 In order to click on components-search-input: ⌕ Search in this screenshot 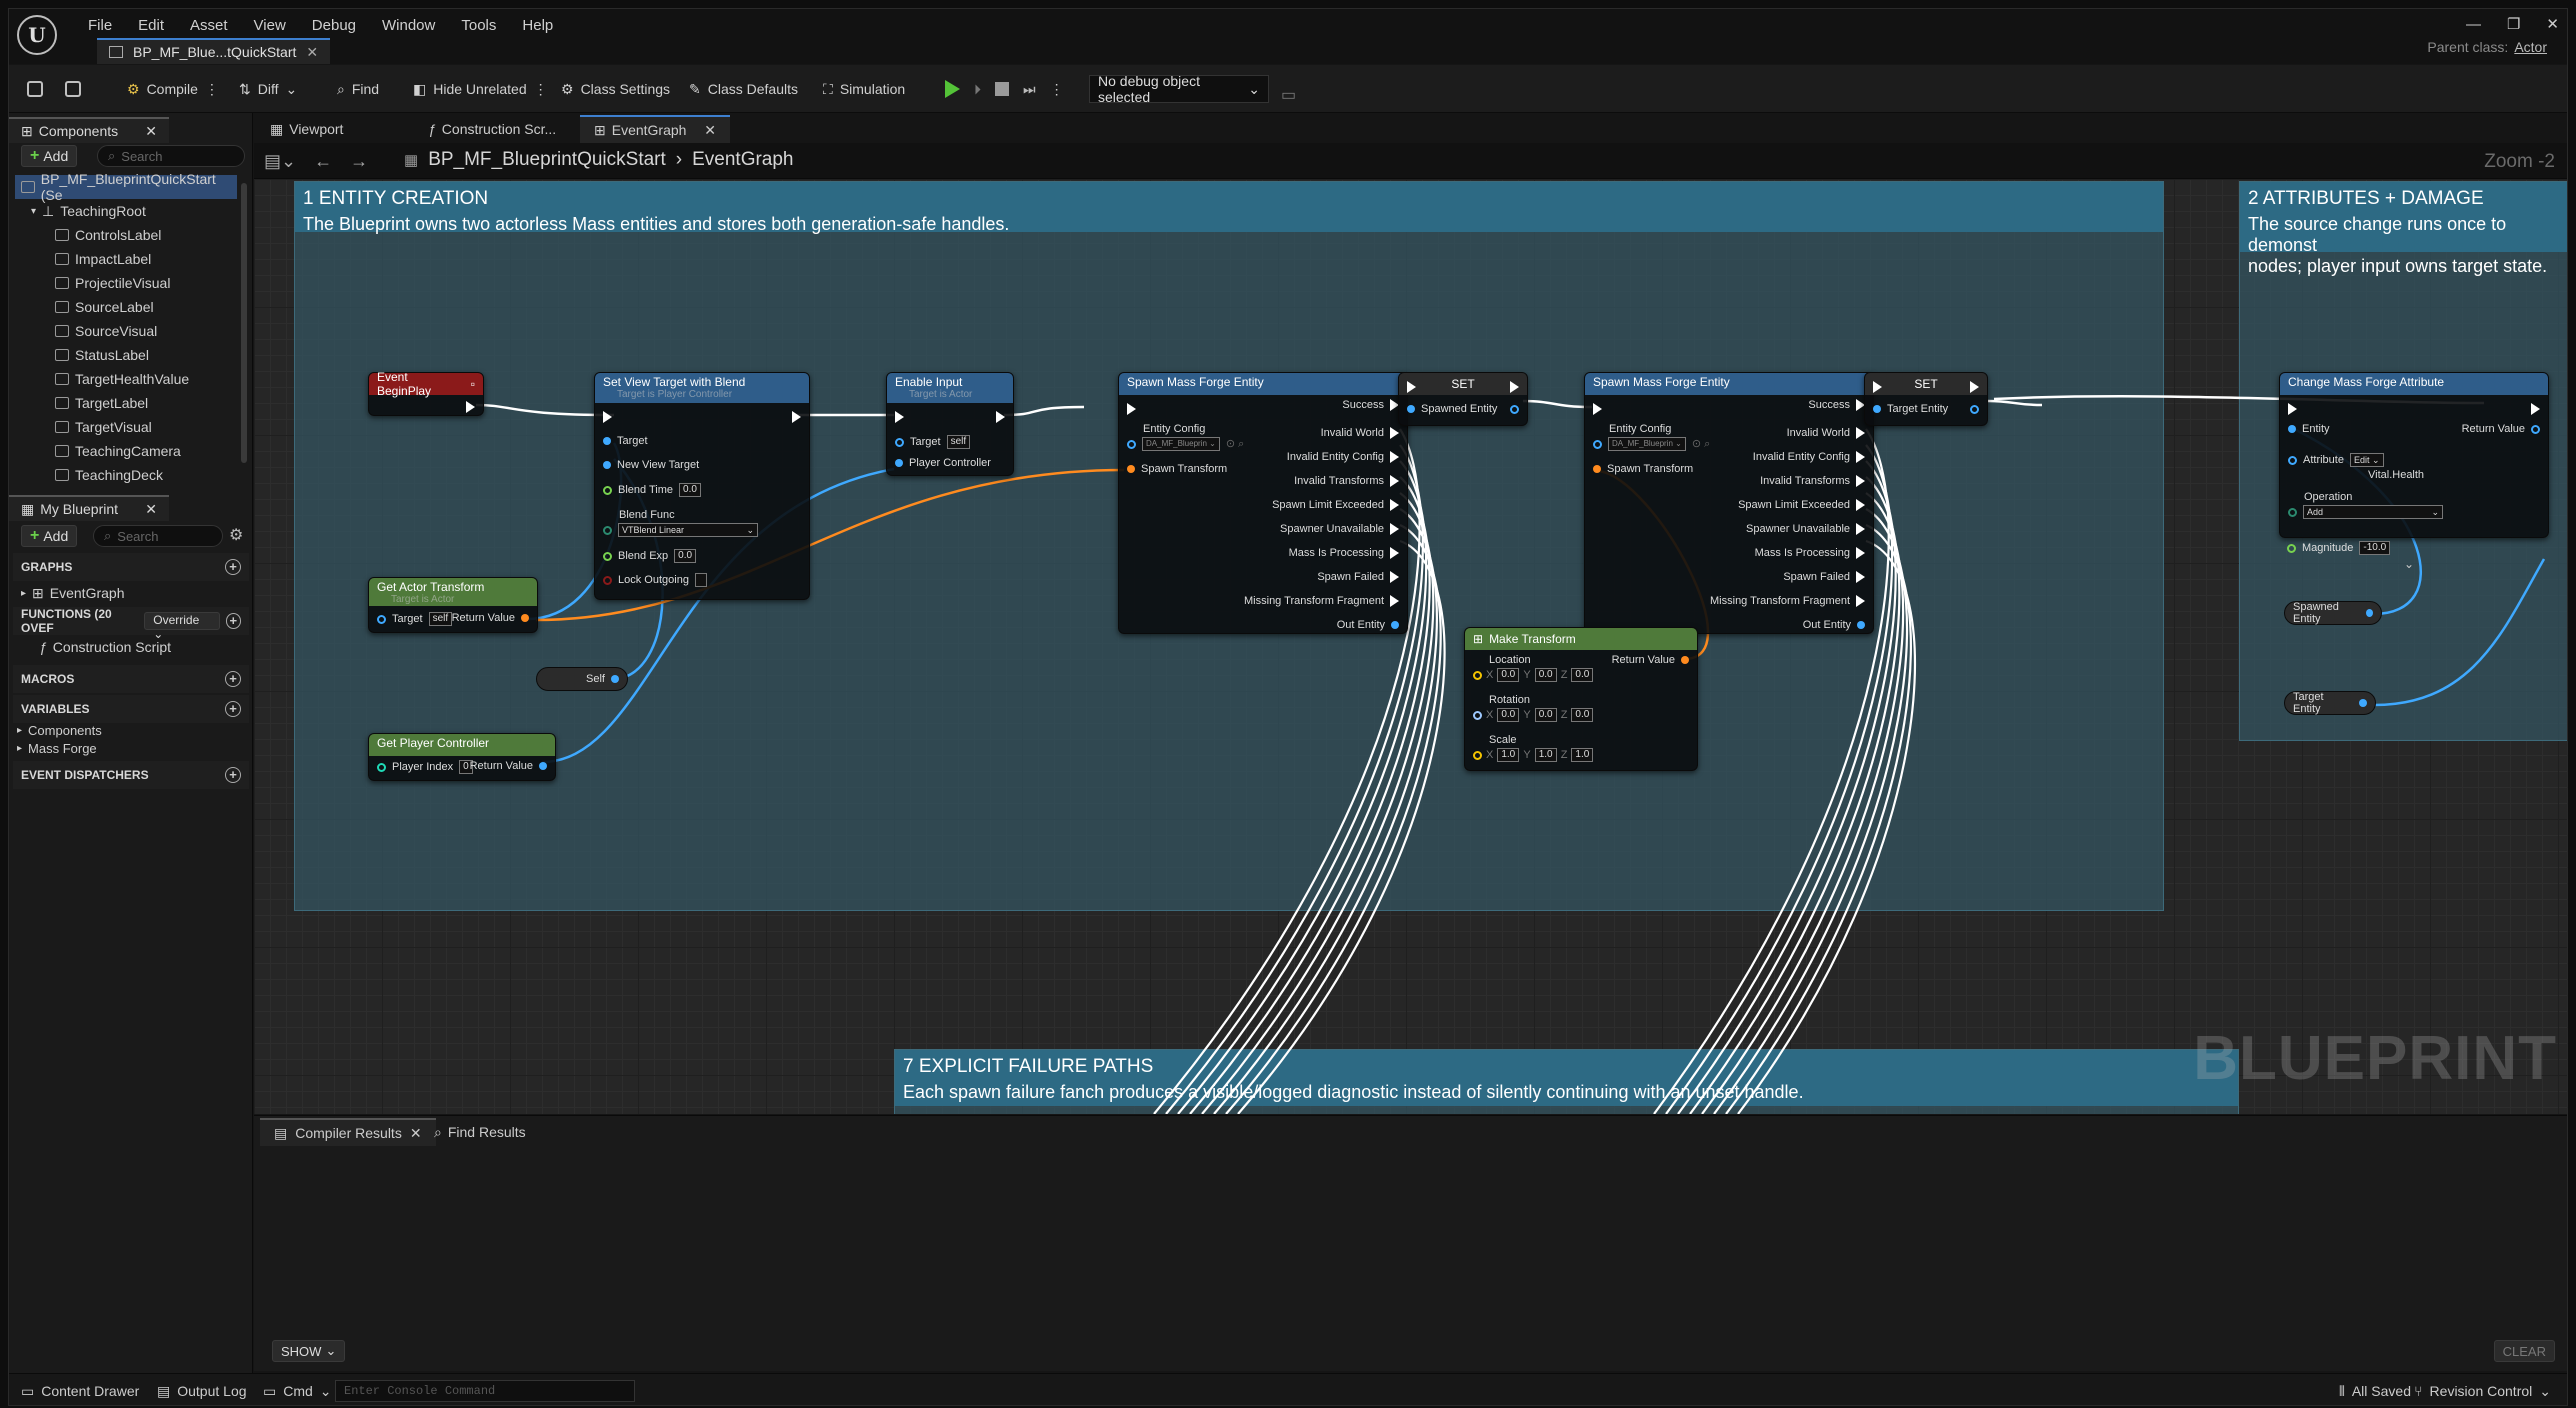, I will do `click(171, 156)`.